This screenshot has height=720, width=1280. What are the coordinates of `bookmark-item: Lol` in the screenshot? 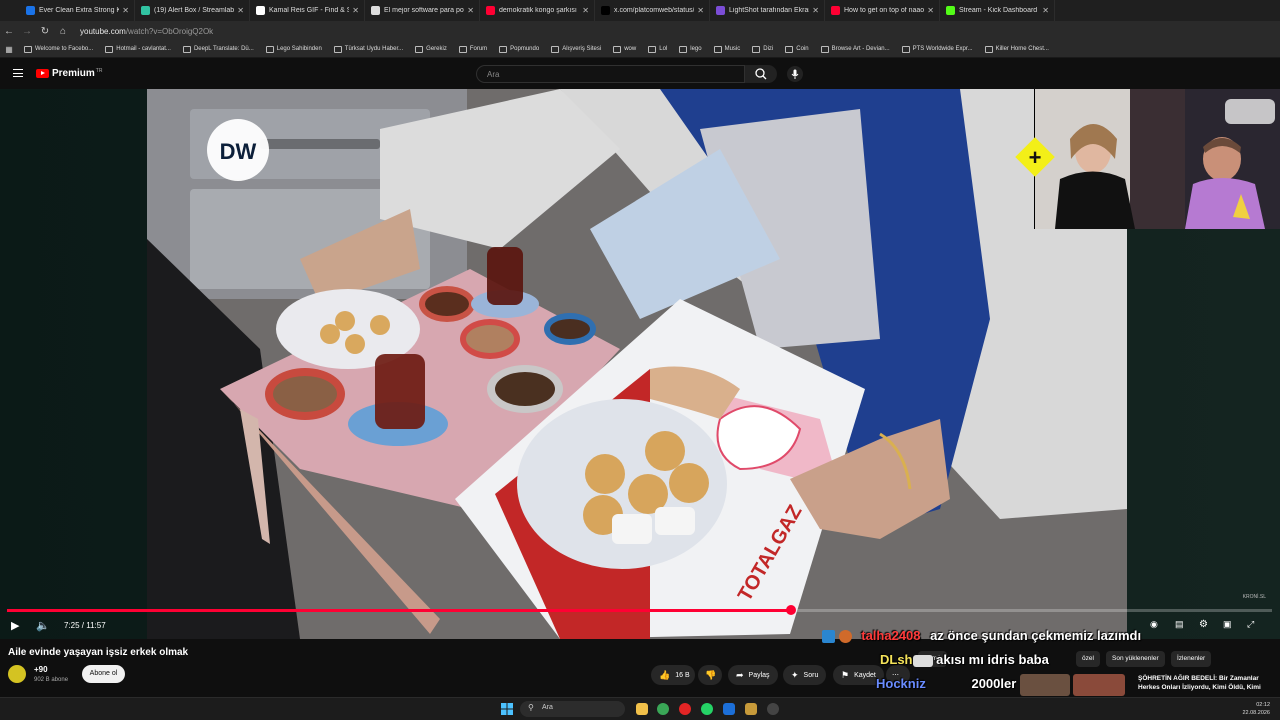 It's located at (658, 49).